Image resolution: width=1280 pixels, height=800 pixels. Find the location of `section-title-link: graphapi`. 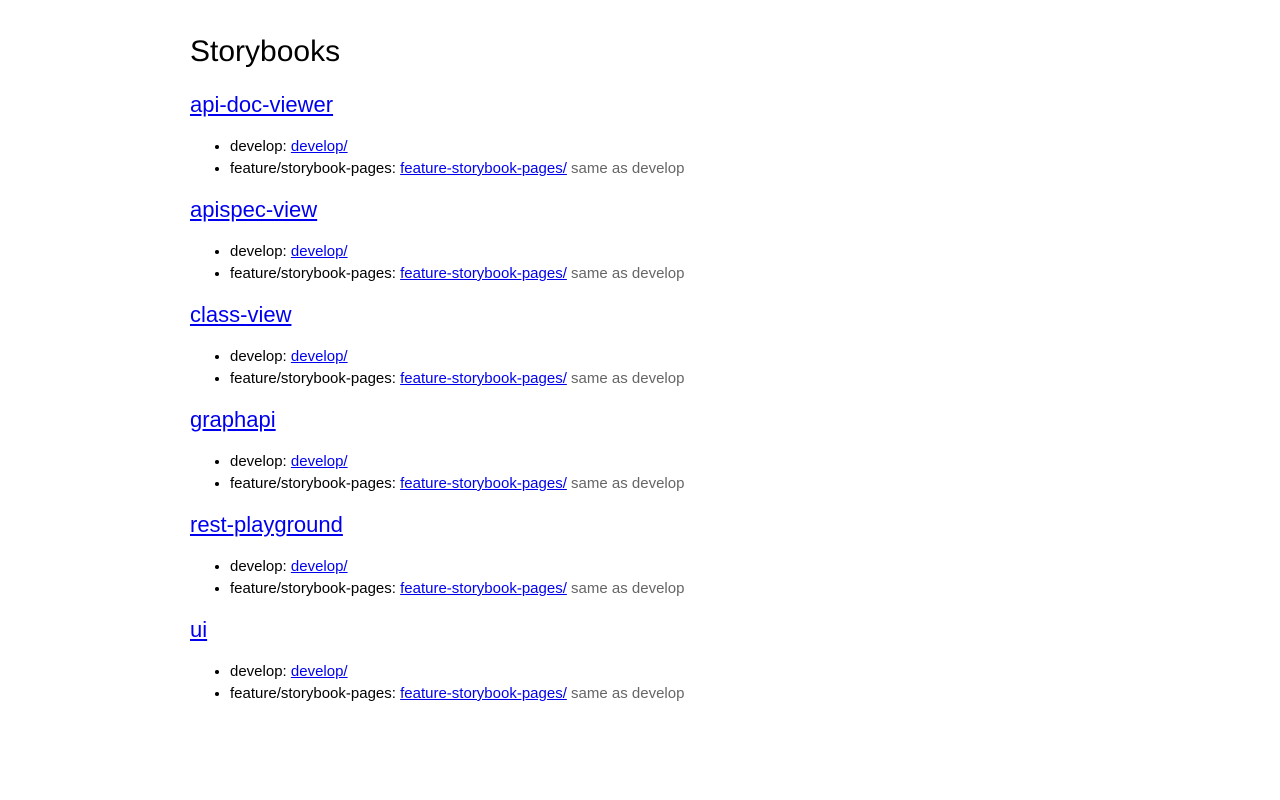

section-title-link: graphapi is located at coordinates (640, 420).